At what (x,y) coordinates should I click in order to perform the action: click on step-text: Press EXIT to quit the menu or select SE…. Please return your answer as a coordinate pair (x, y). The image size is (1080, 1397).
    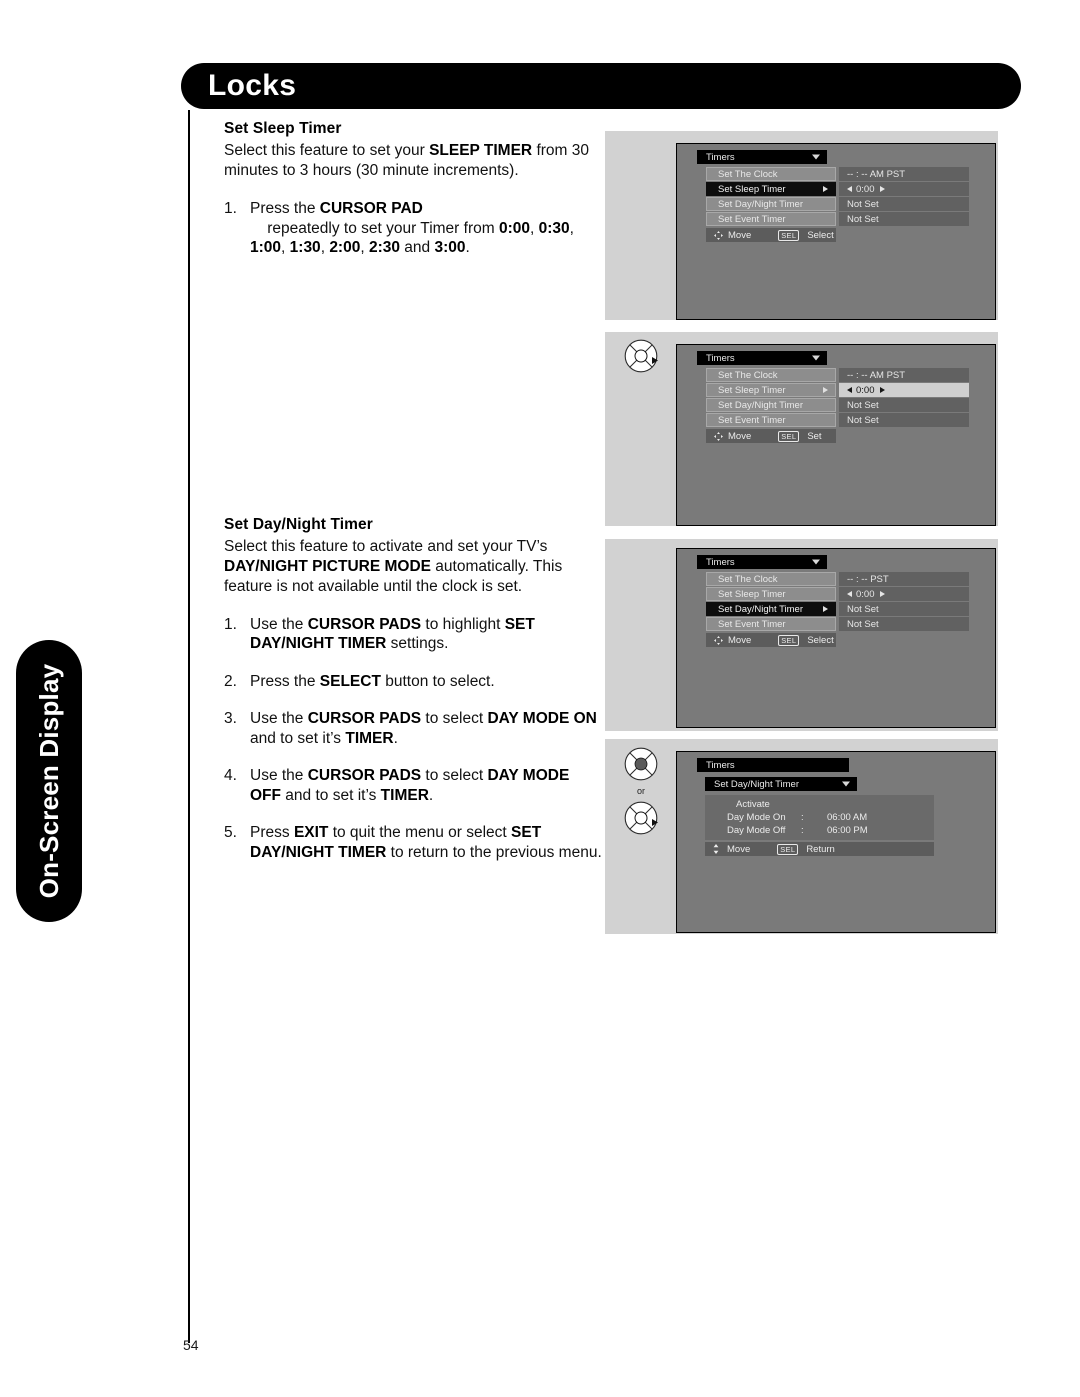
    Looking at the image, I should click on (427, 842).